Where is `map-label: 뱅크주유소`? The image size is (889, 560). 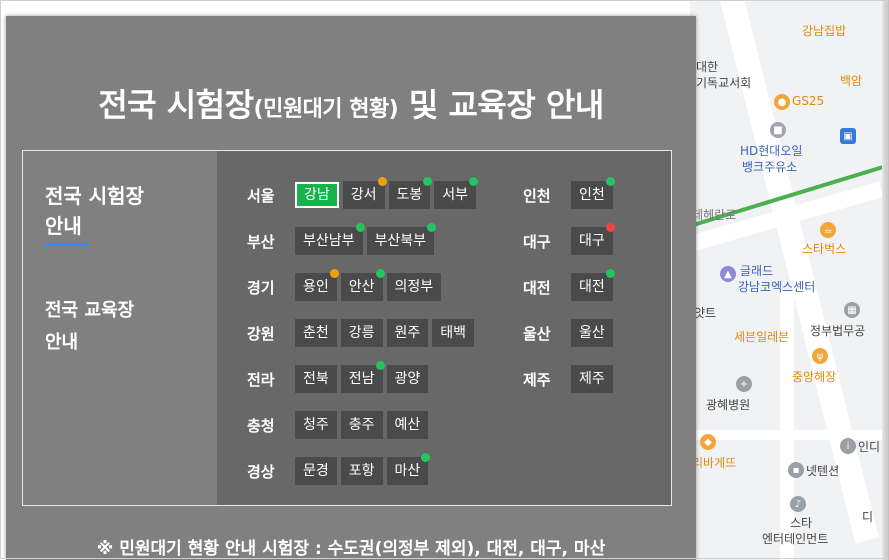
map-label: 뱅크주유소 is located at coordinates (769, 166).